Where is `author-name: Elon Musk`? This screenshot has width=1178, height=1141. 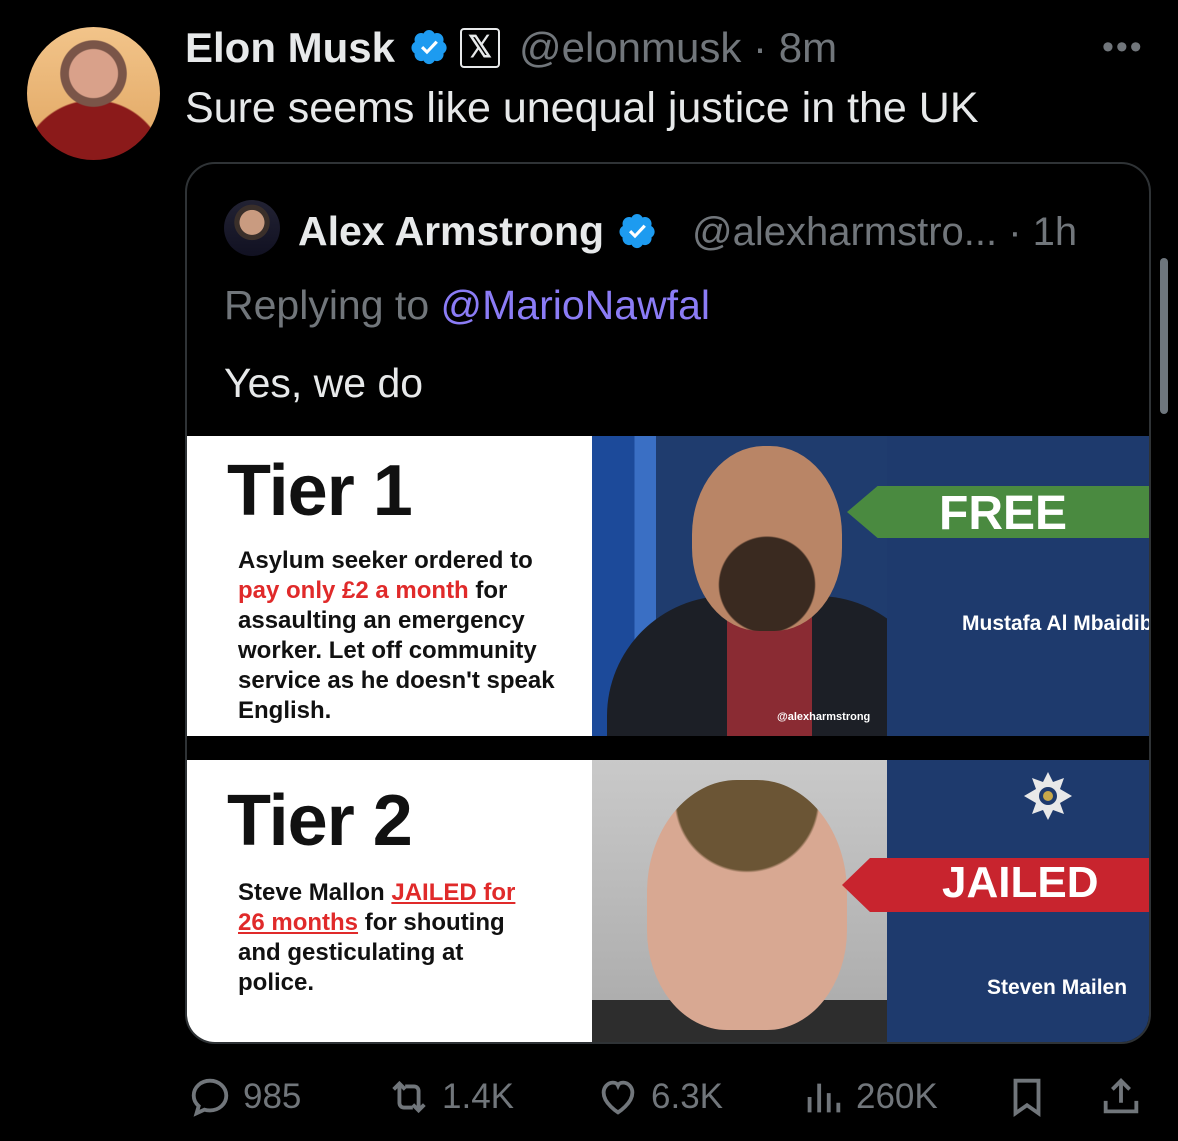
author-name: Elon Musk is located at coordinates (317, 48).